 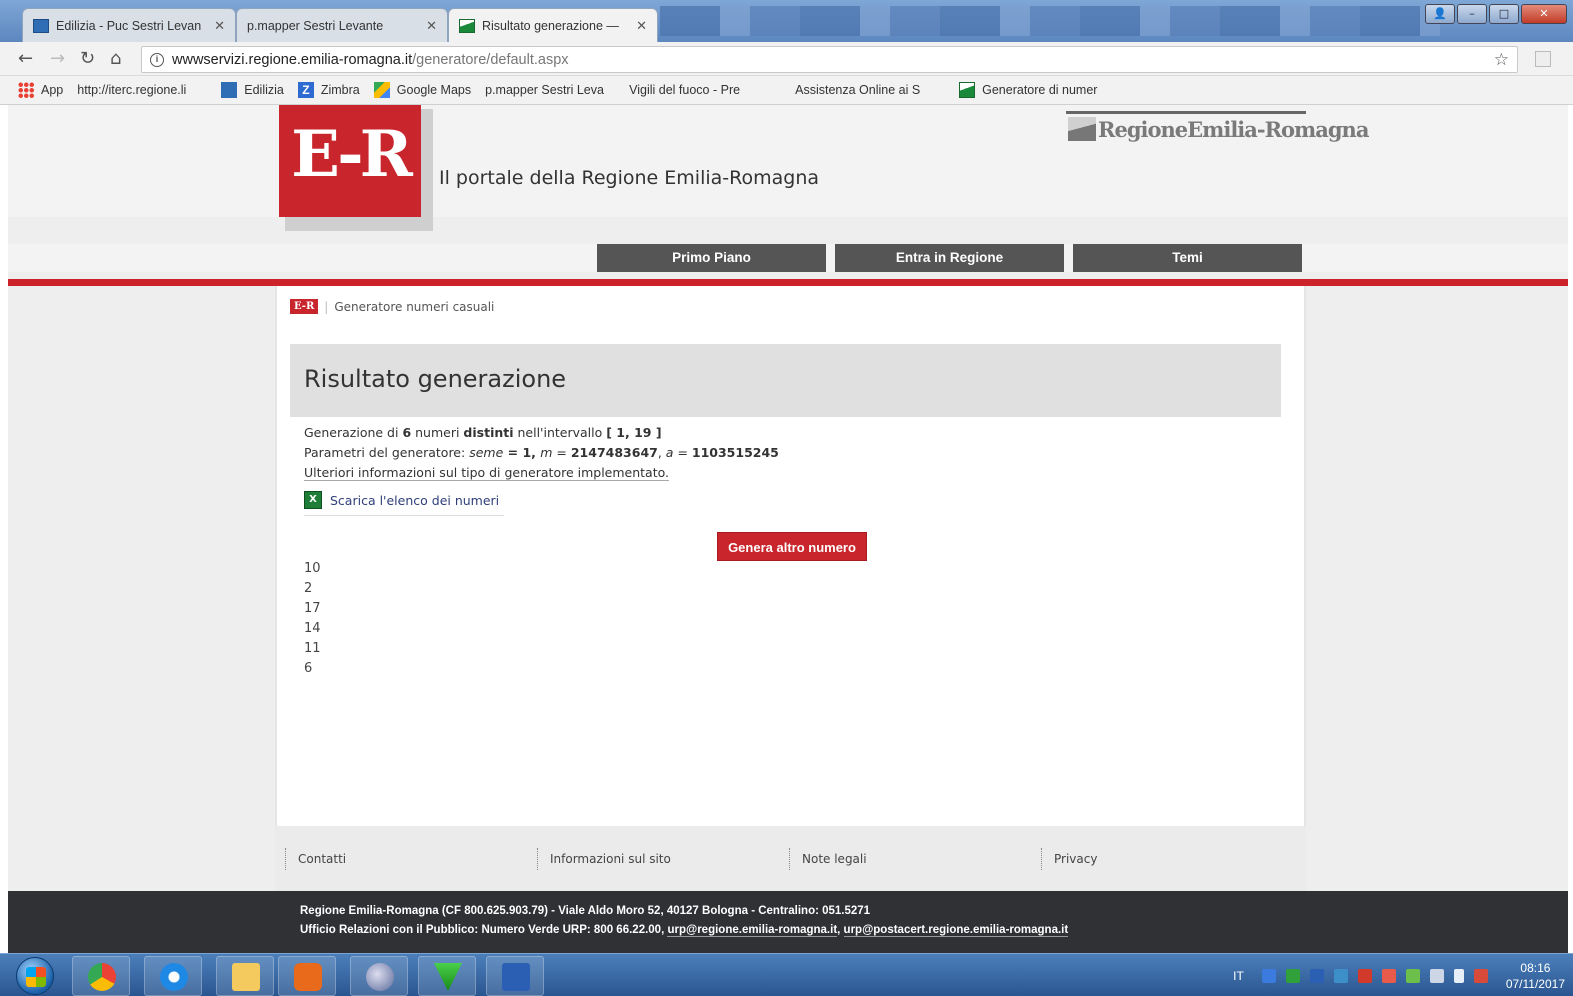 I want to click on bookmark-iterc: http://iterc.regione.li, so click(x=107, y=139).